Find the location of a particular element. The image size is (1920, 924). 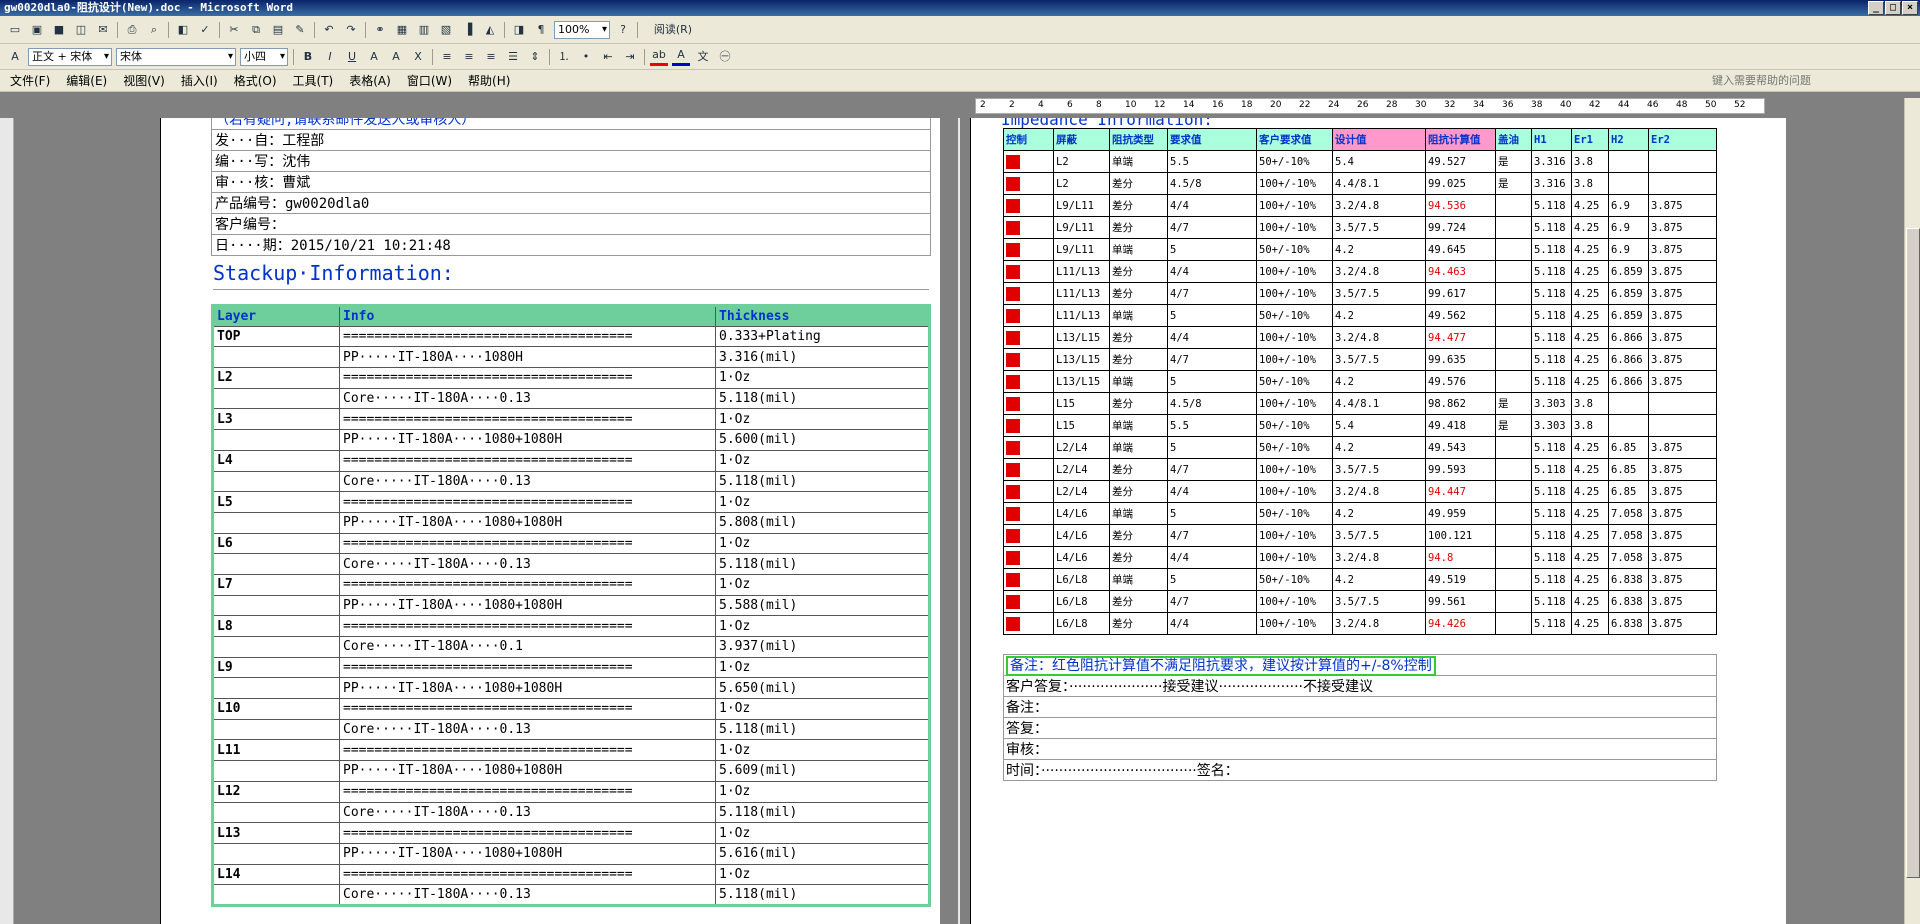

styles-icon: A is located at coordinates (15, 57).